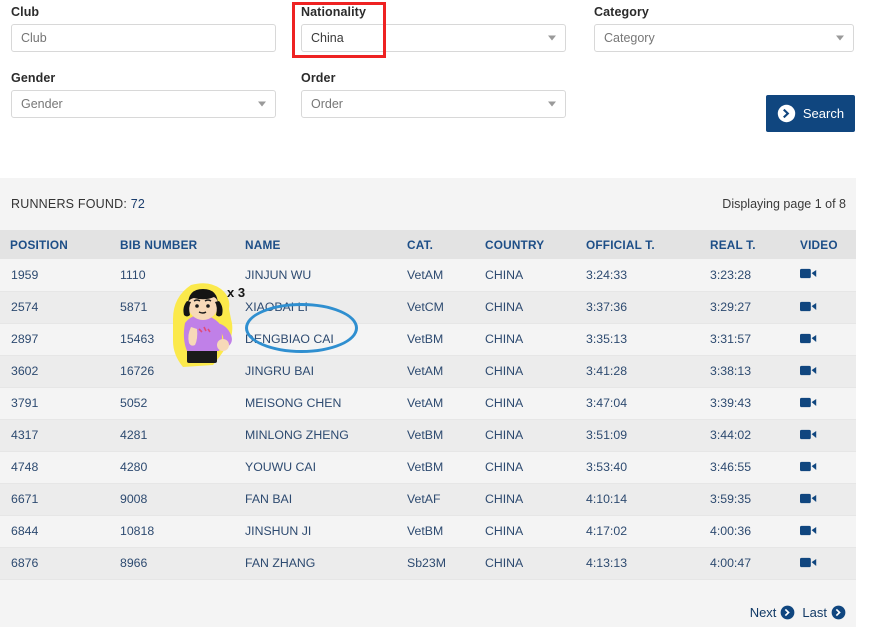  I want to click on official-time-cell: 3:51:09, so click(638, 435).